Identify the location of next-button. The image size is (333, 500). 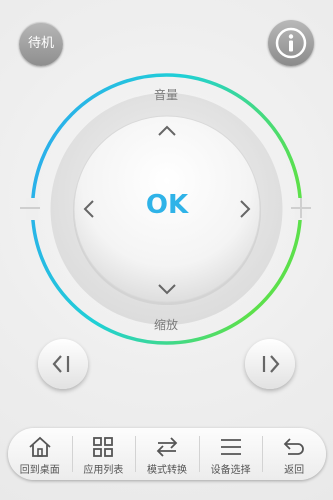
(270, 364).